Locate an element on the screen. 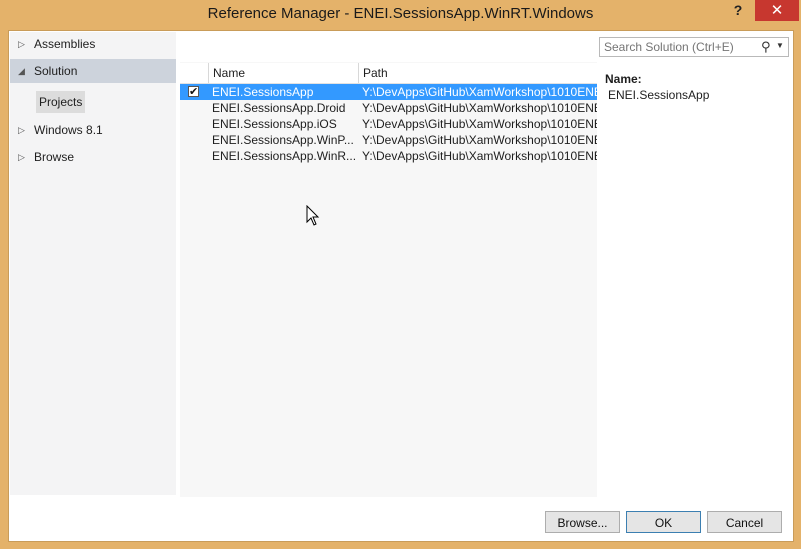  nav-item-windows: ▷ Windows 8.1 is located at coordinates (93, 130).